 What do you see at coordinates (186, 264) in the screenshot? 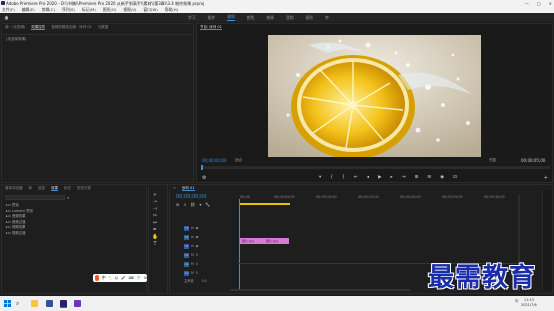
I see `track-target: A2` at bounding box center [186, 264].